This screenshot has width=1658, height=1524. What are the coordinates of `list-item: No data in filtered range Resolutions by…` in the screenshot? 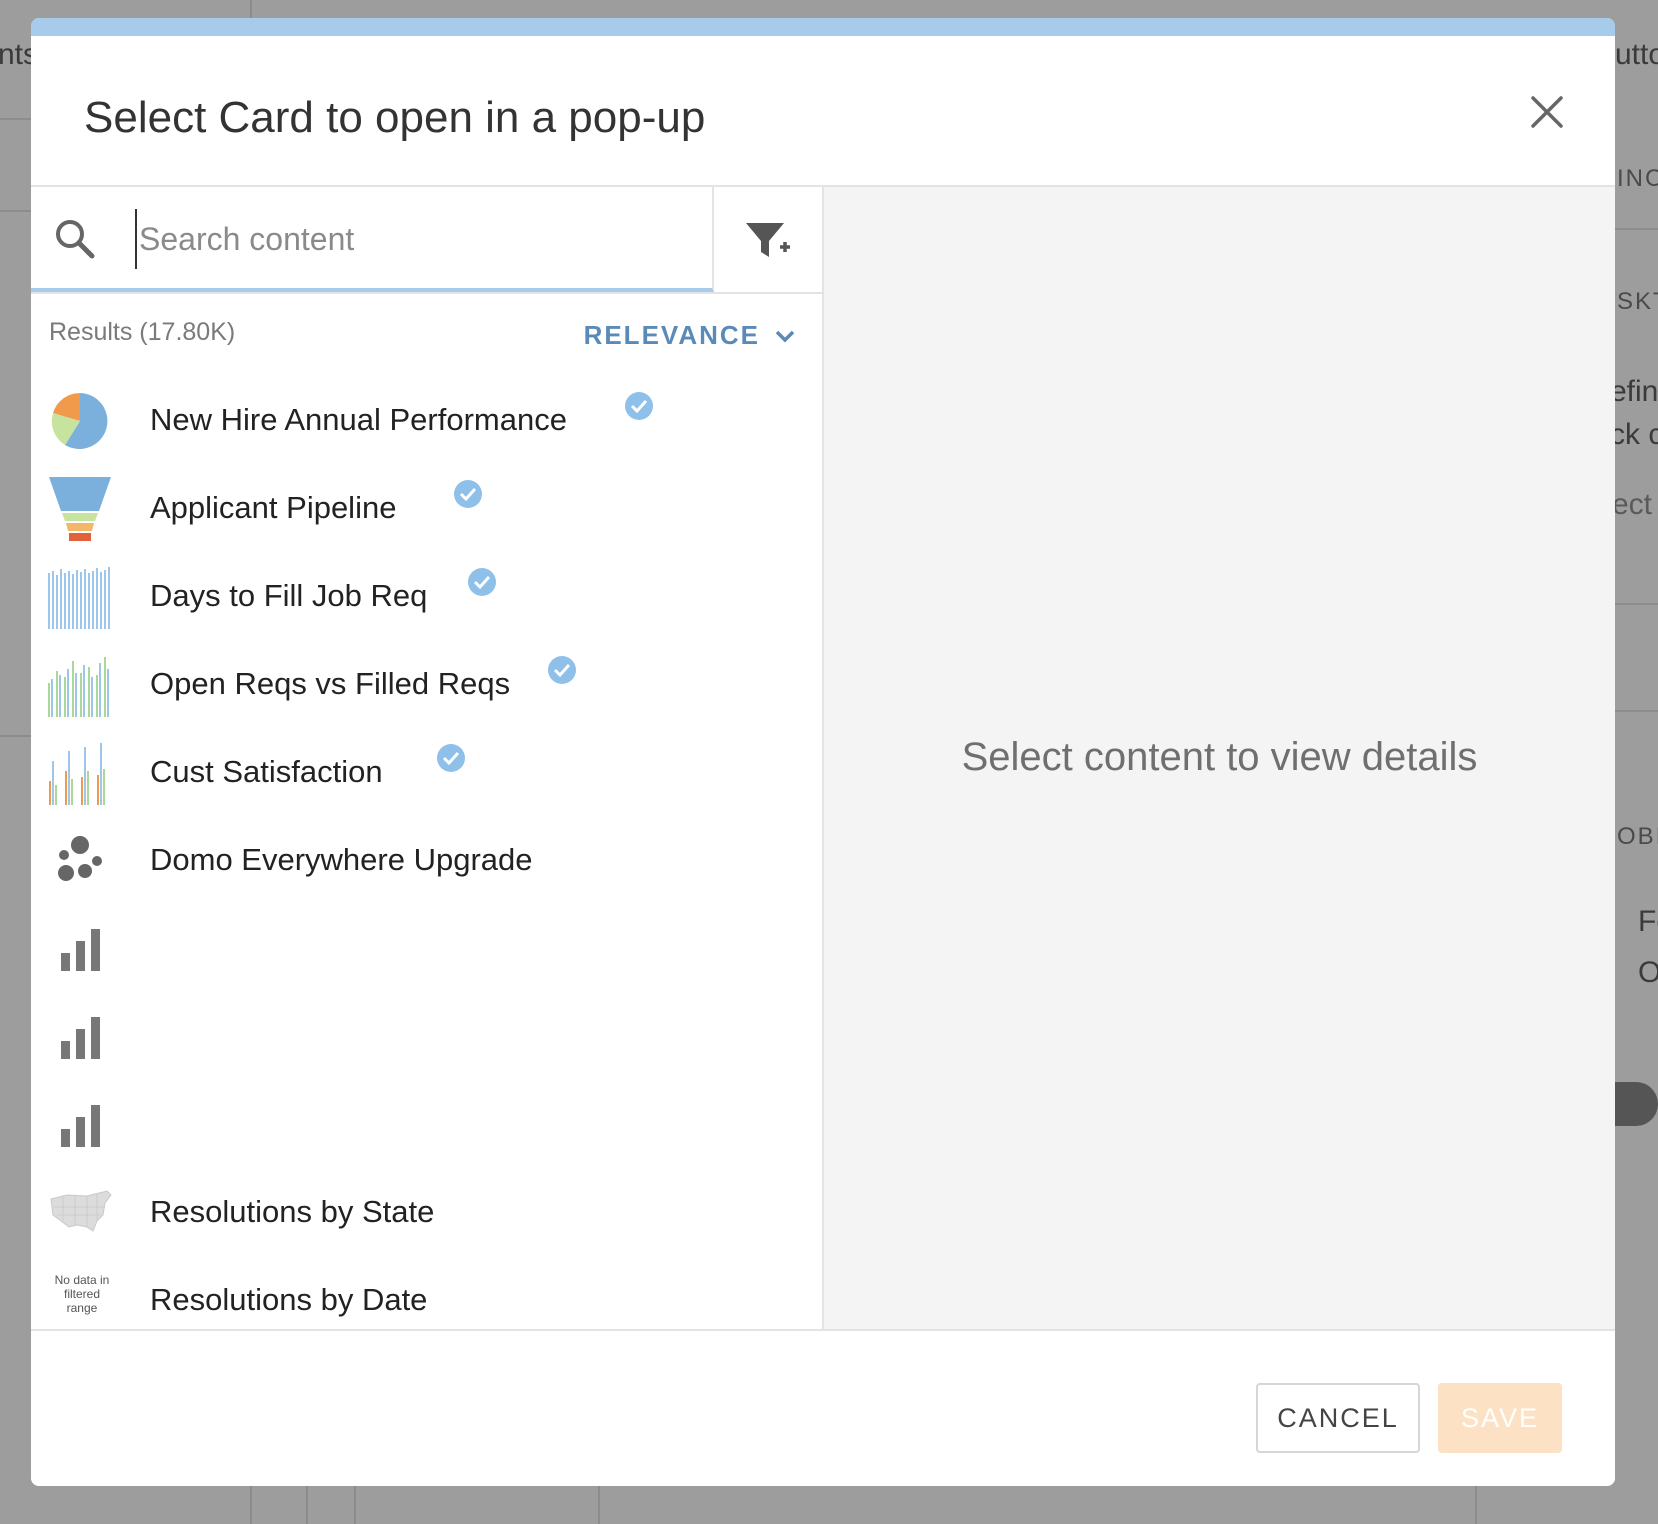 It's located at (426, 1293).